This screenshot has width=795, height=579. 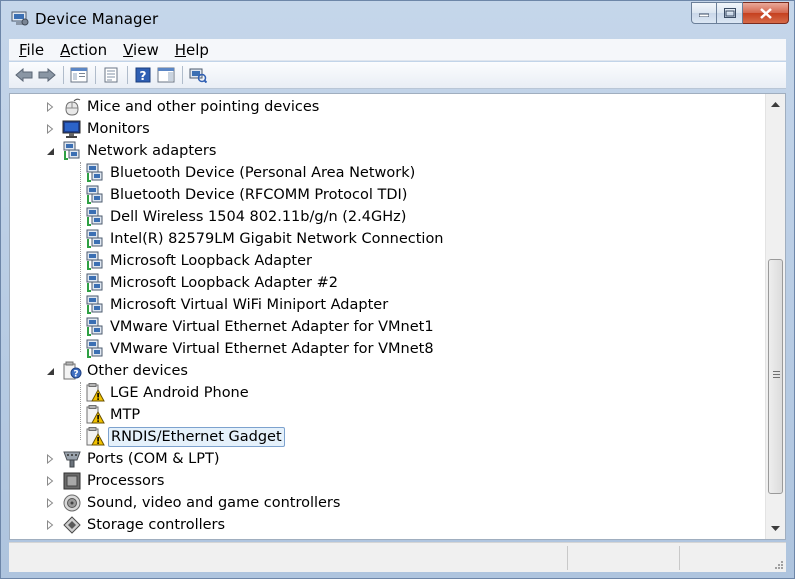 What do you see at coordinates (152, 151) in the screenshot?
I see `tree-category-label: Network adapters` at bounding box center [152, 151].